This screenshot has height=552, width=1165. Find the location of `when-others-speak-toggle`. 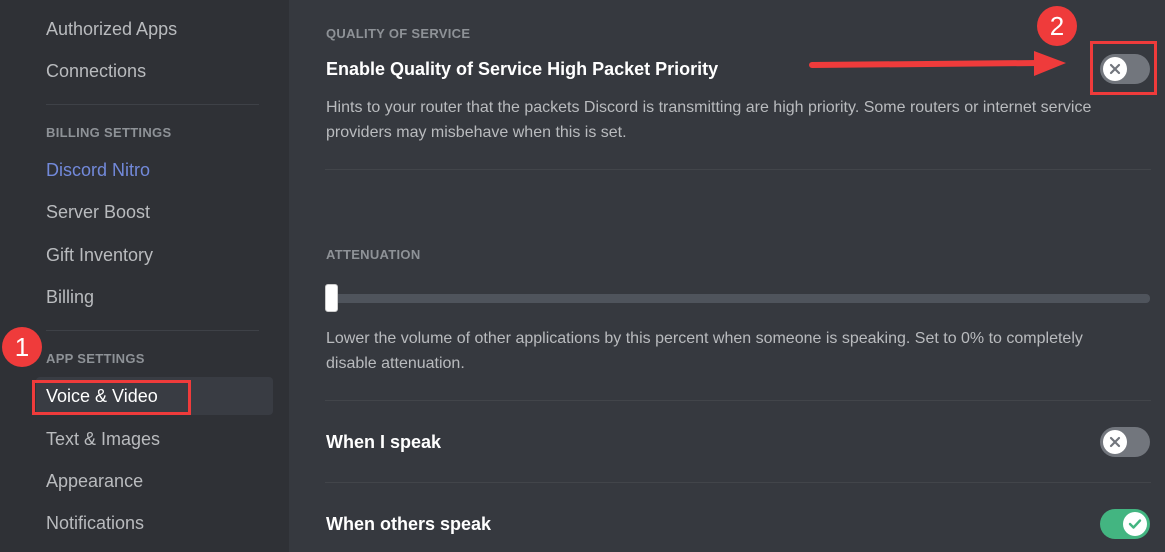

when-others-speak-toggle is located at coordinates (1125, 524).